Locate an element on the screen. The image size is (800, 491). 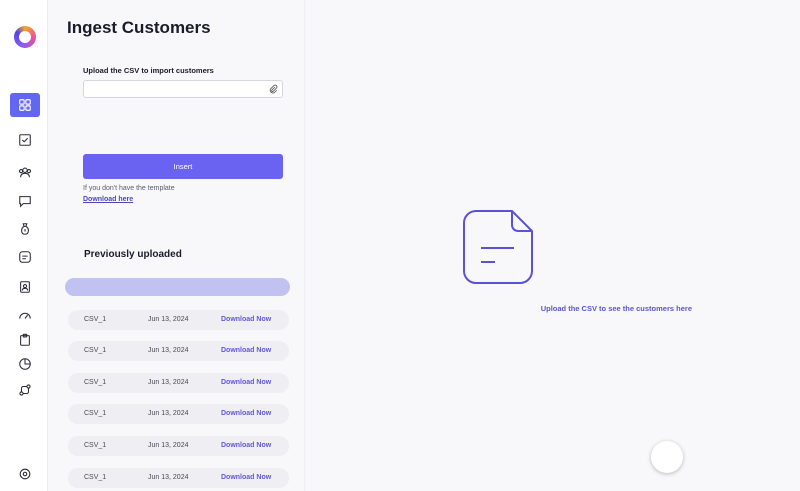
document-icon is located at coordinates (498, 247).